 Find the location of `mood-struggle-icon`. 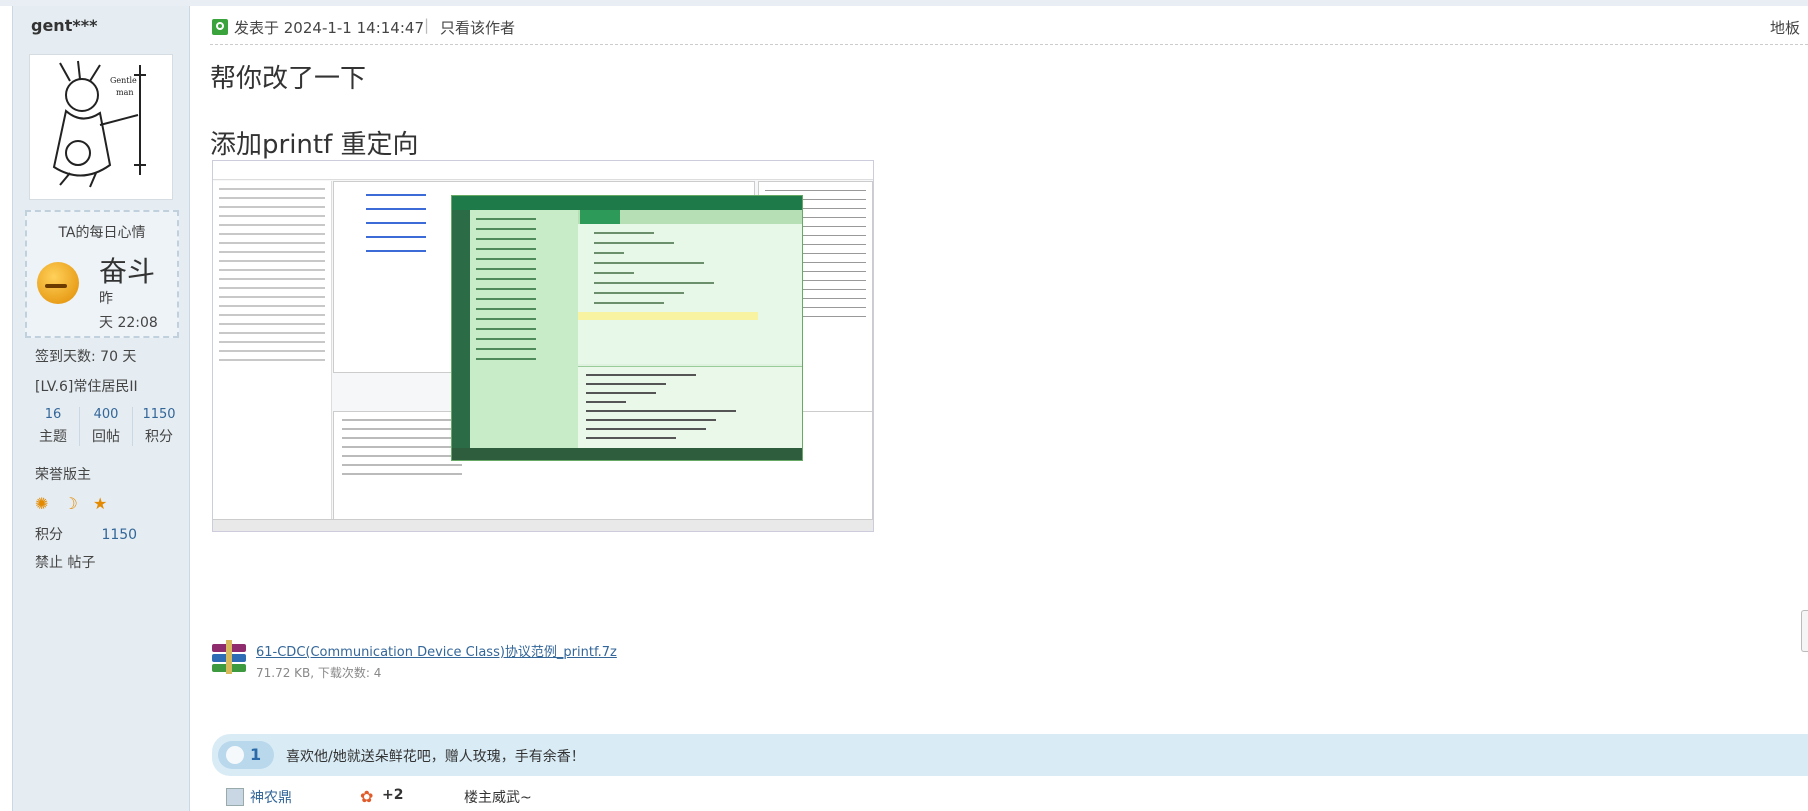

mood-struggle-icon is located at coordinates (58, 283).